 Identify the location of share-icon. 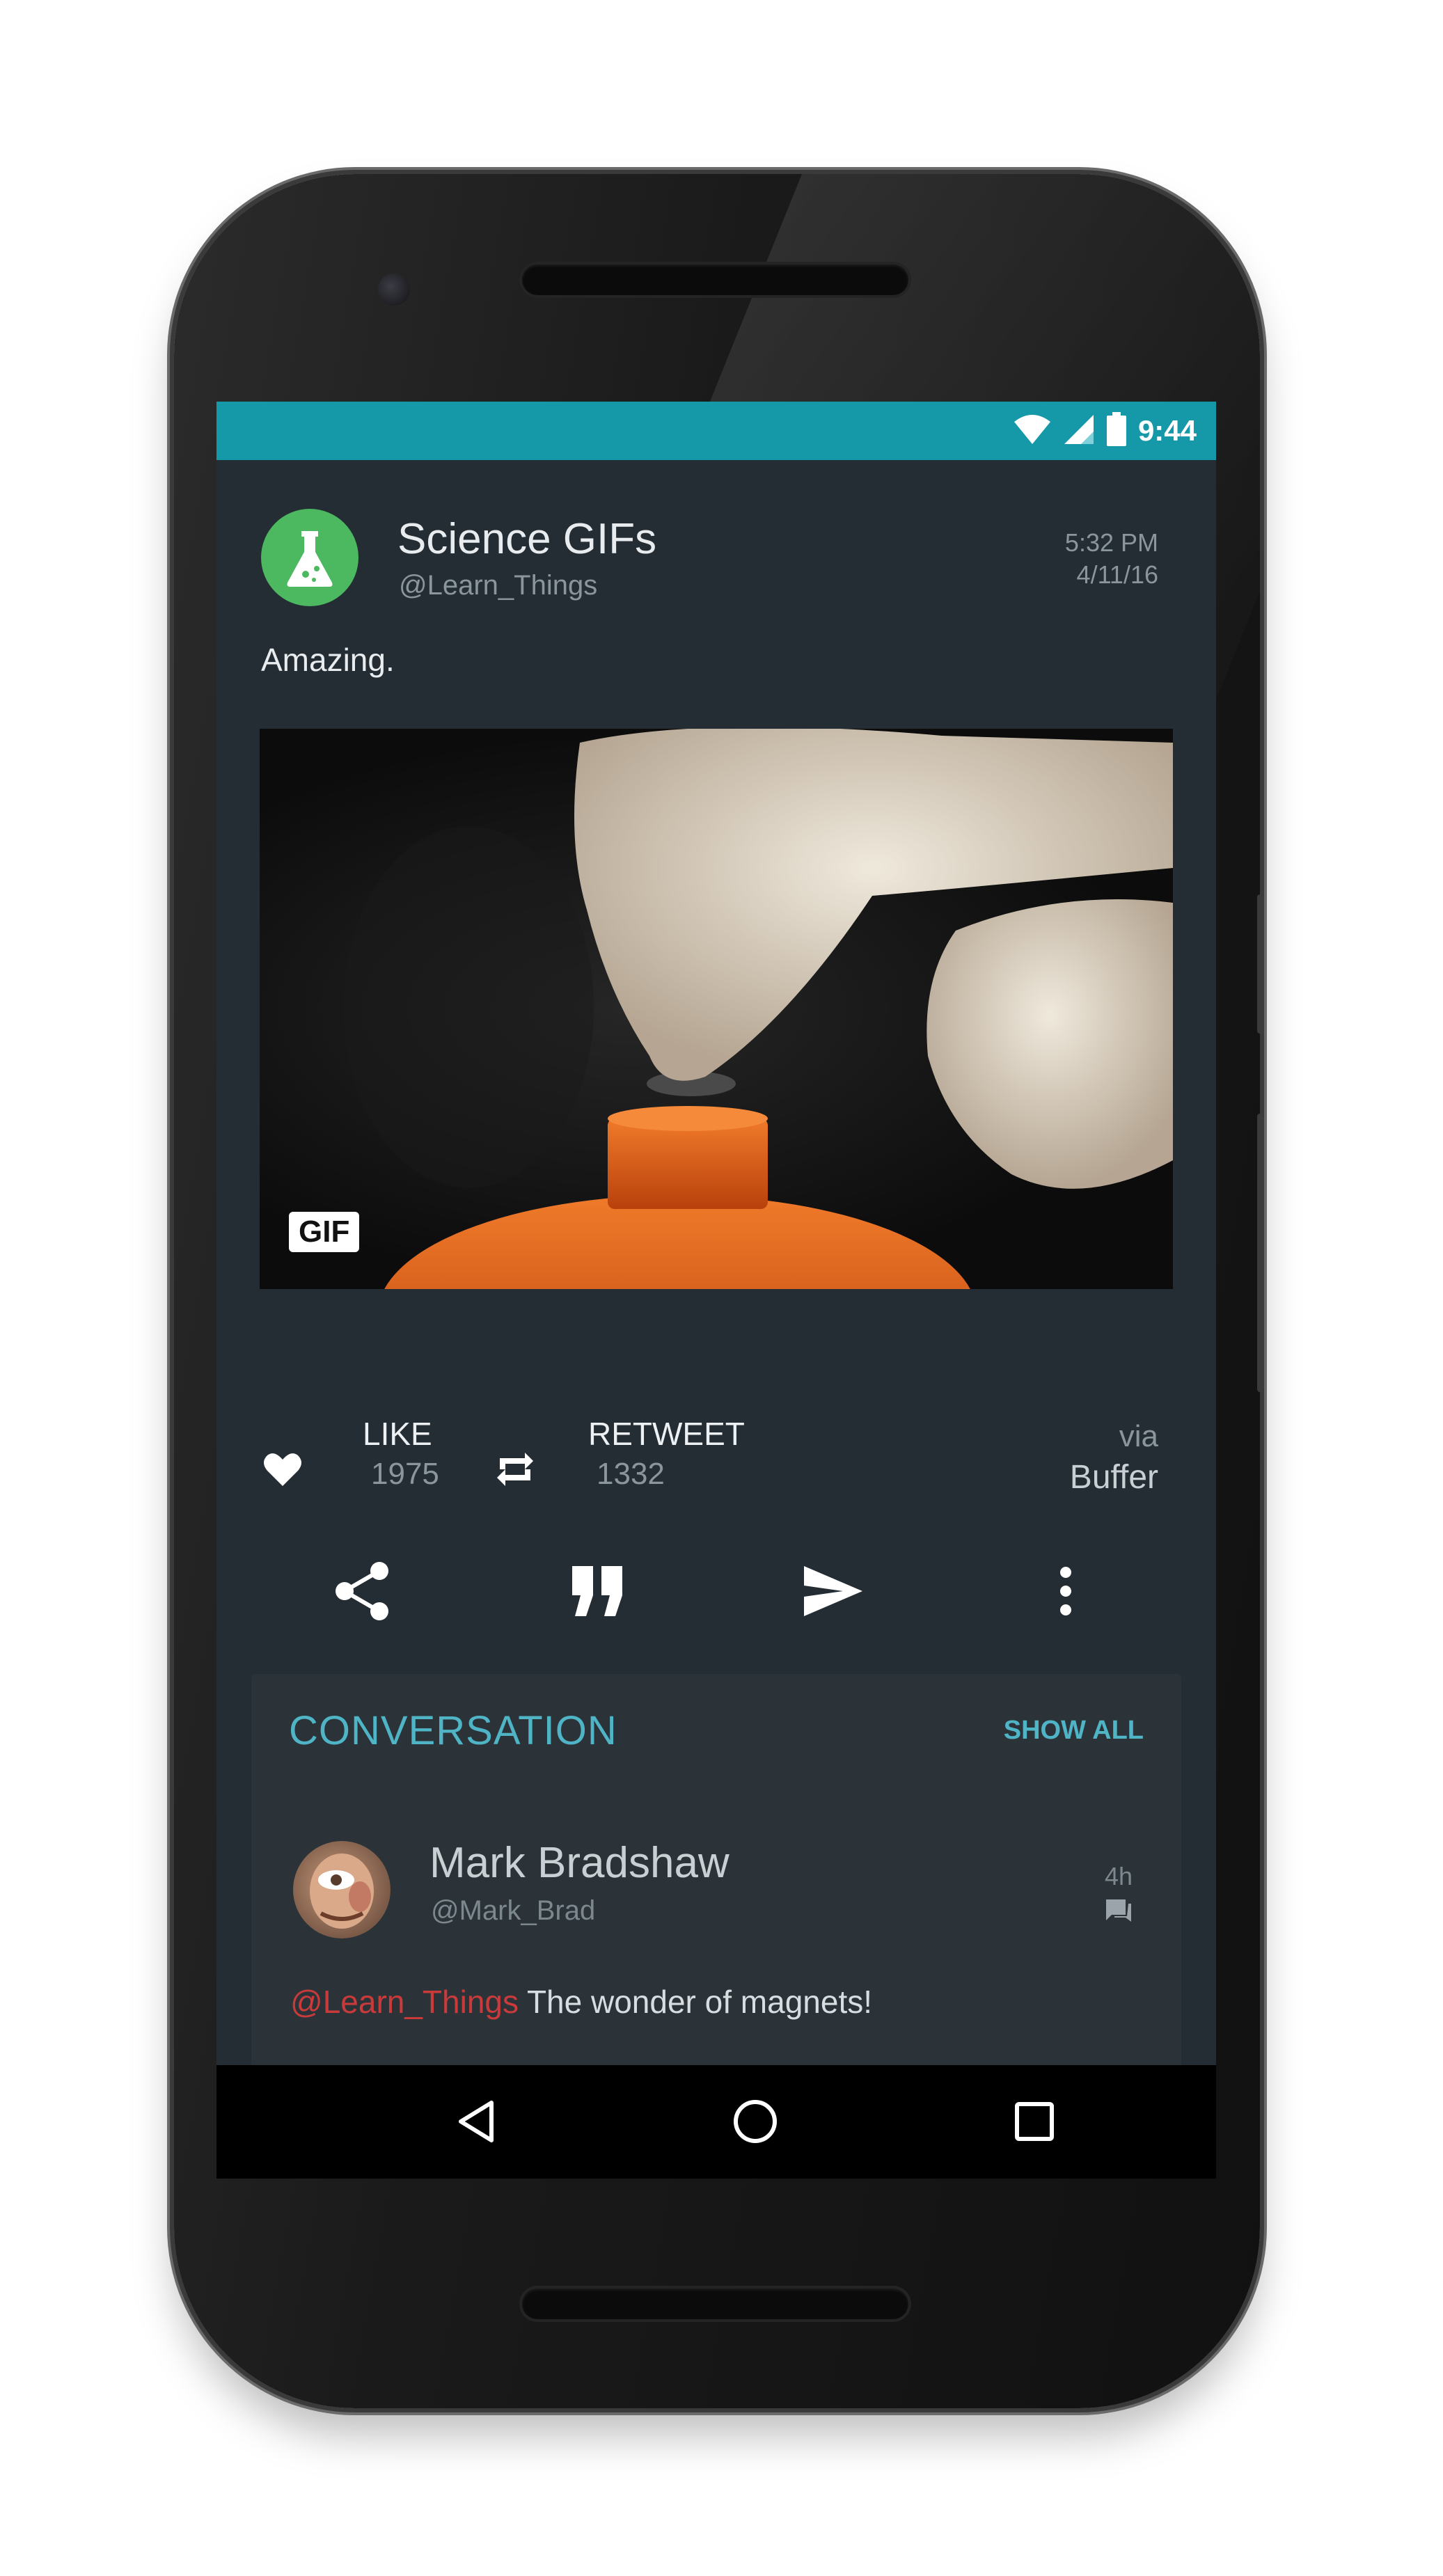
(362, 1591).